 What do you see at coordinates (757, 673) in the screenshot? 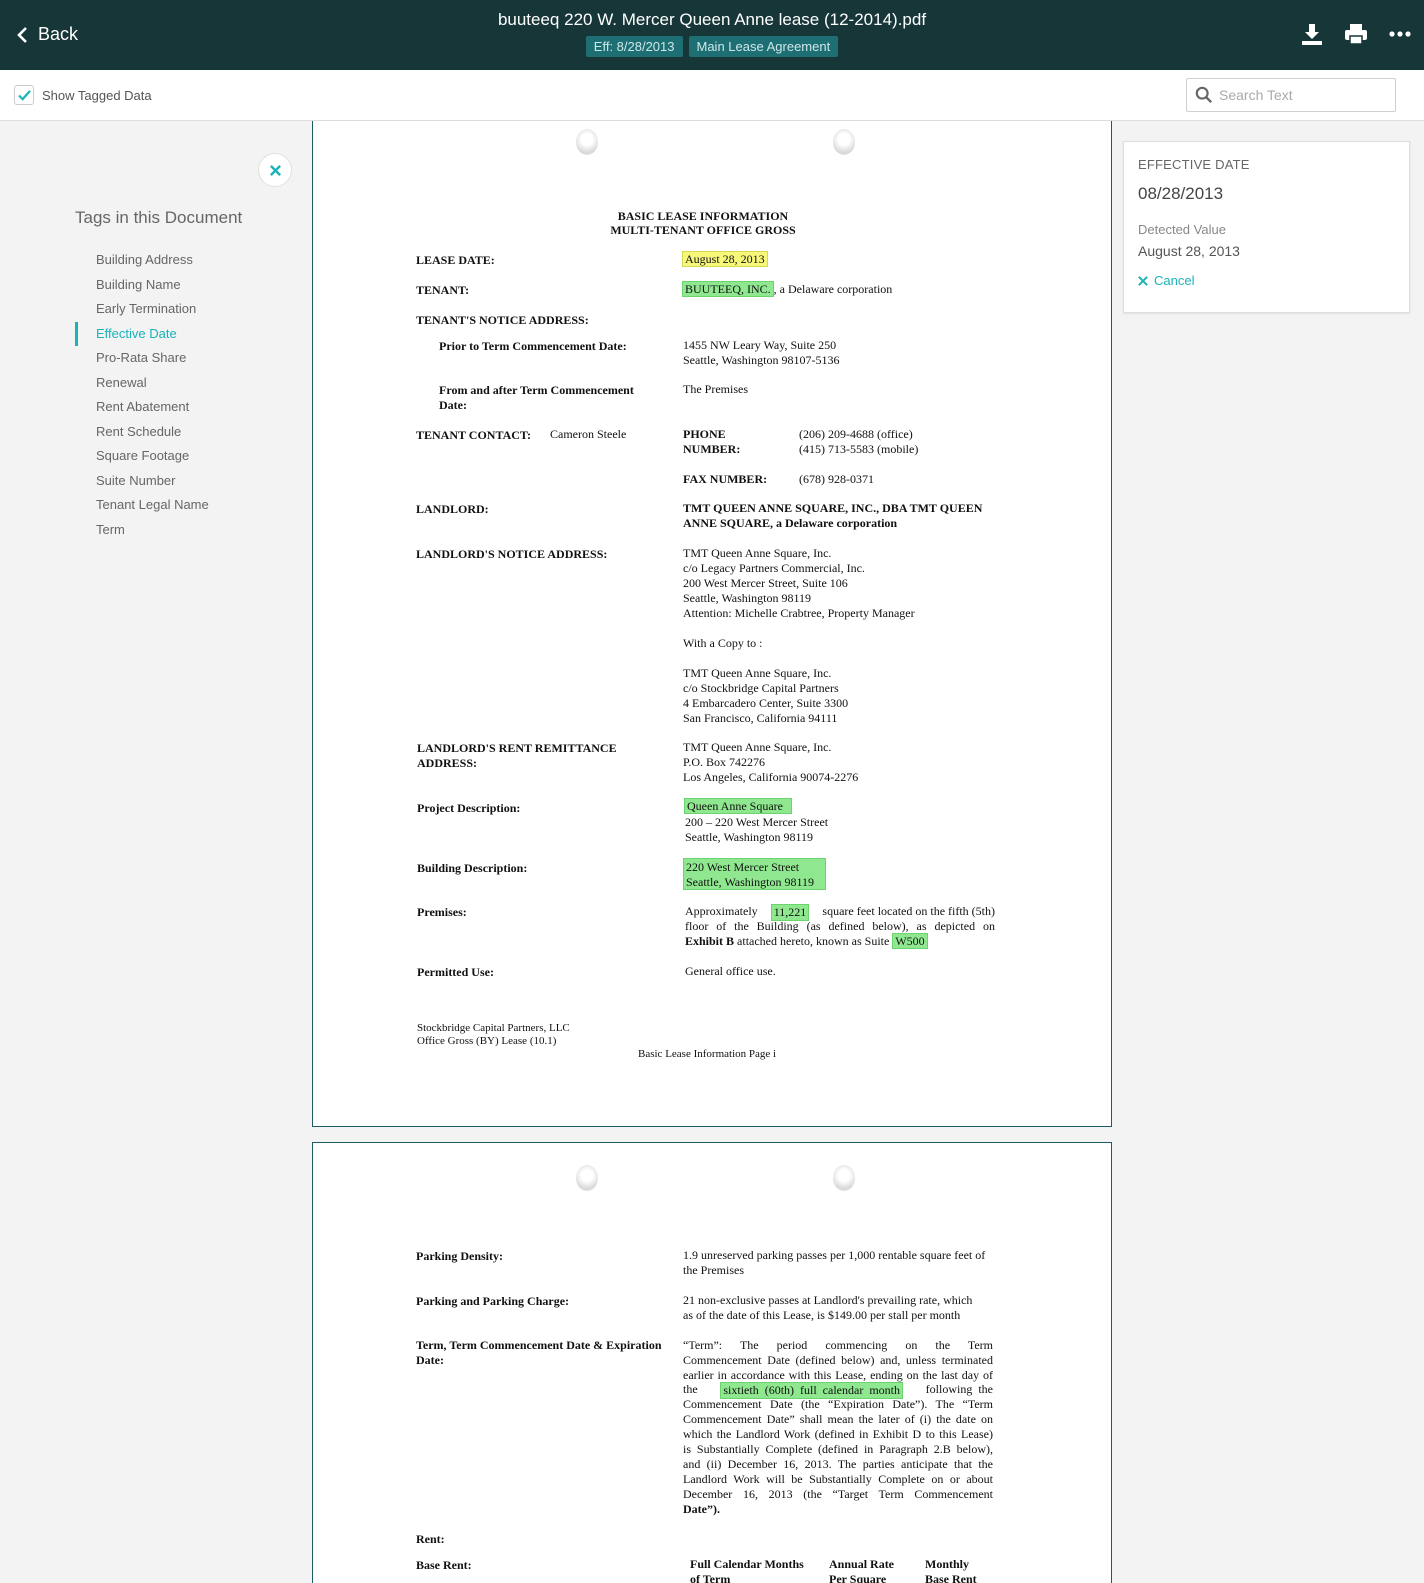
I see `copy-line: TMT Queen Anne Square, Inc.` at bounding box center [757, 673].